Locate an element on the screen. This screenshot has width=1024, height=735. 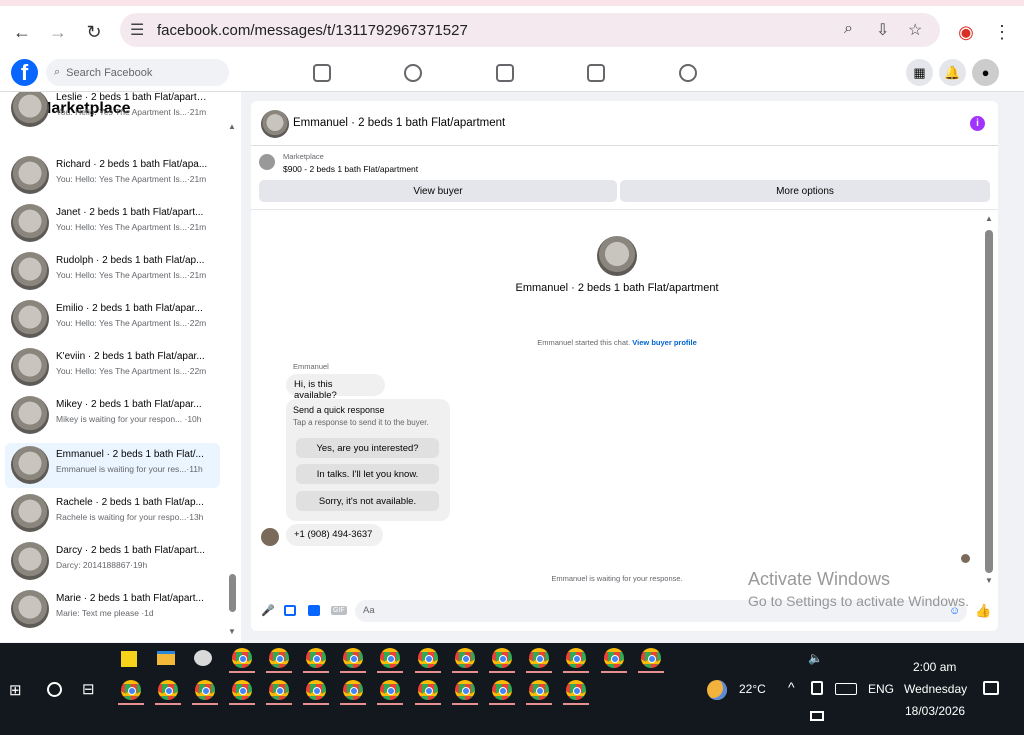
account-avatar: ● is located at coordinates (985, 72).